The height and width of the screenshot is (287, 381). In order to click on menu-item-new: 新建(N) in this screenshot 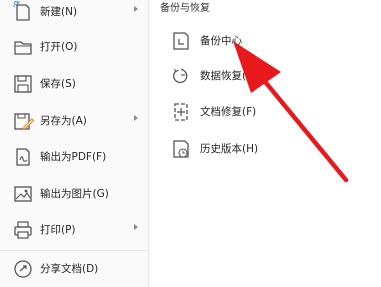, I will do `click(74, 13)`.